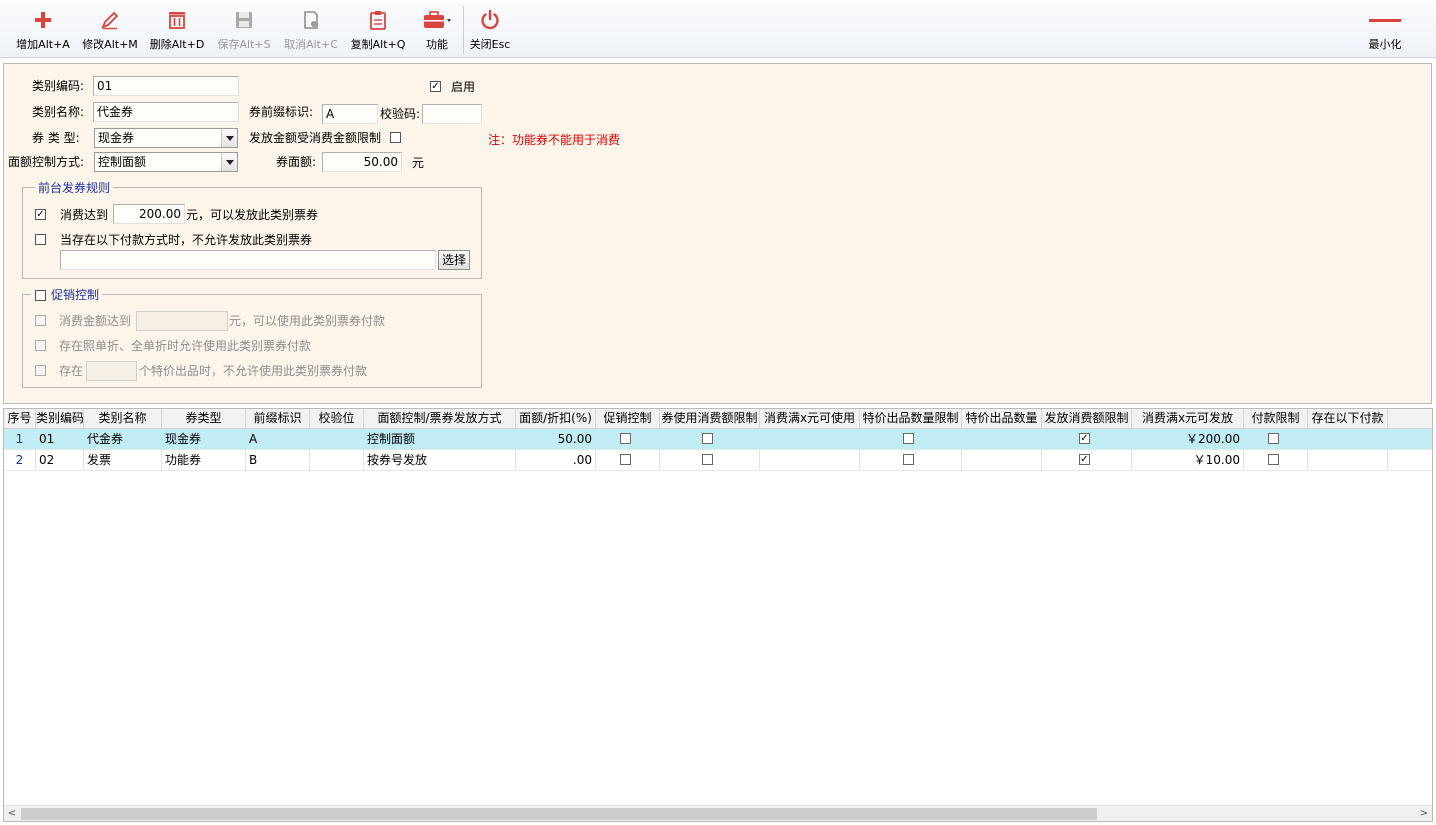 This screenshot has width=1436, height=825. What do you see at coordinates (40, 345) in the screenshot?
I see `promo-discount-checkbox` at bounding box center [40, 345].